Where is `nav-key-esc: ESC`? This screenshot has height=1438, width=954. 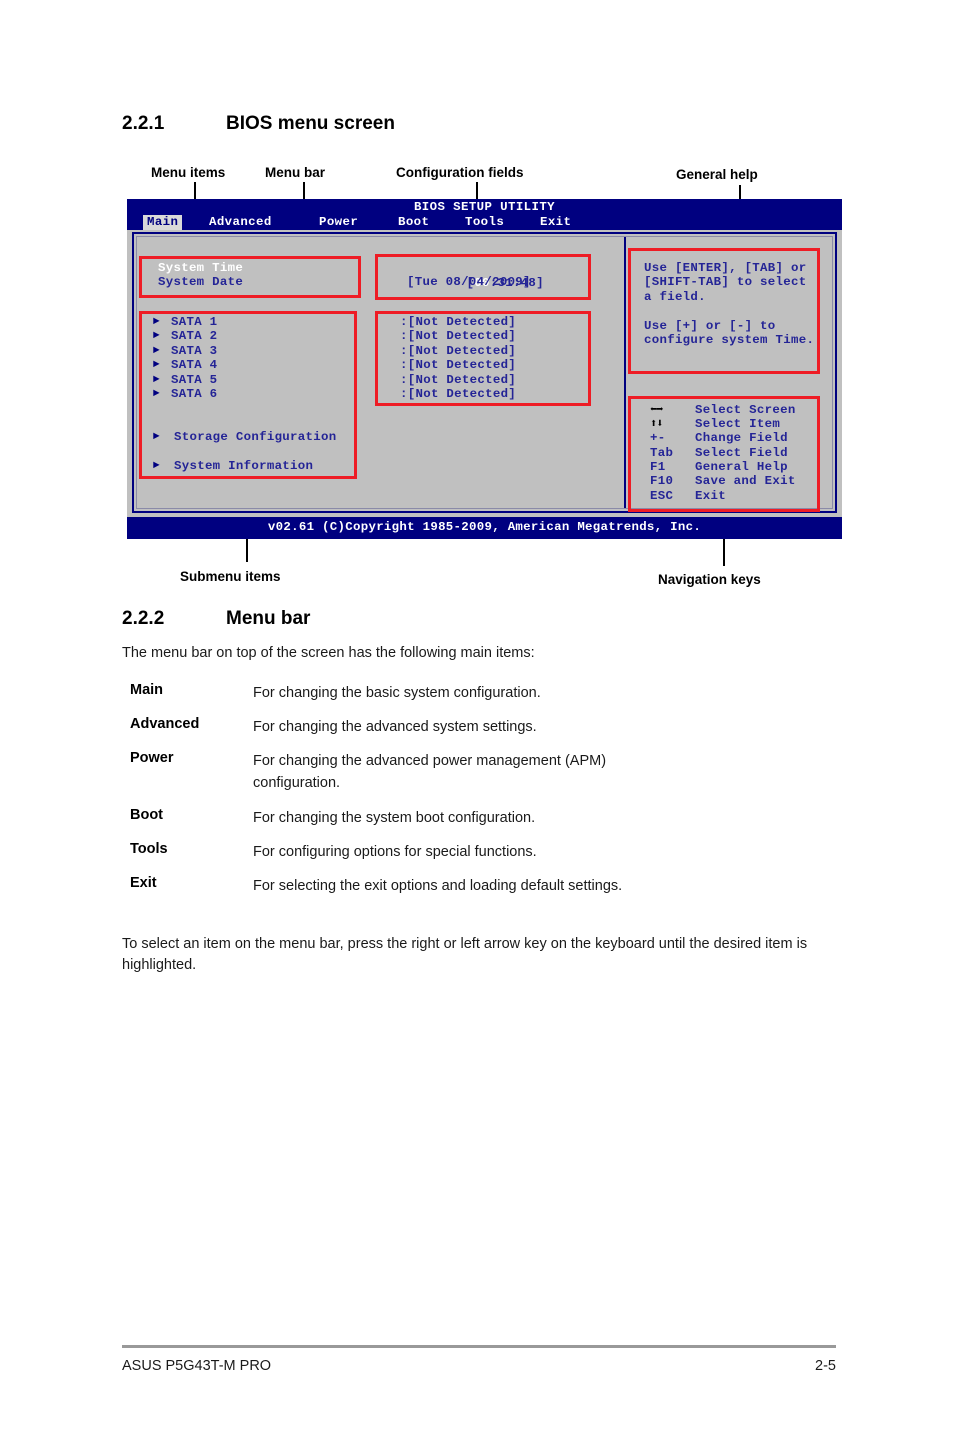 nav-key-esc: ESC is located at coordinates (662, 496).